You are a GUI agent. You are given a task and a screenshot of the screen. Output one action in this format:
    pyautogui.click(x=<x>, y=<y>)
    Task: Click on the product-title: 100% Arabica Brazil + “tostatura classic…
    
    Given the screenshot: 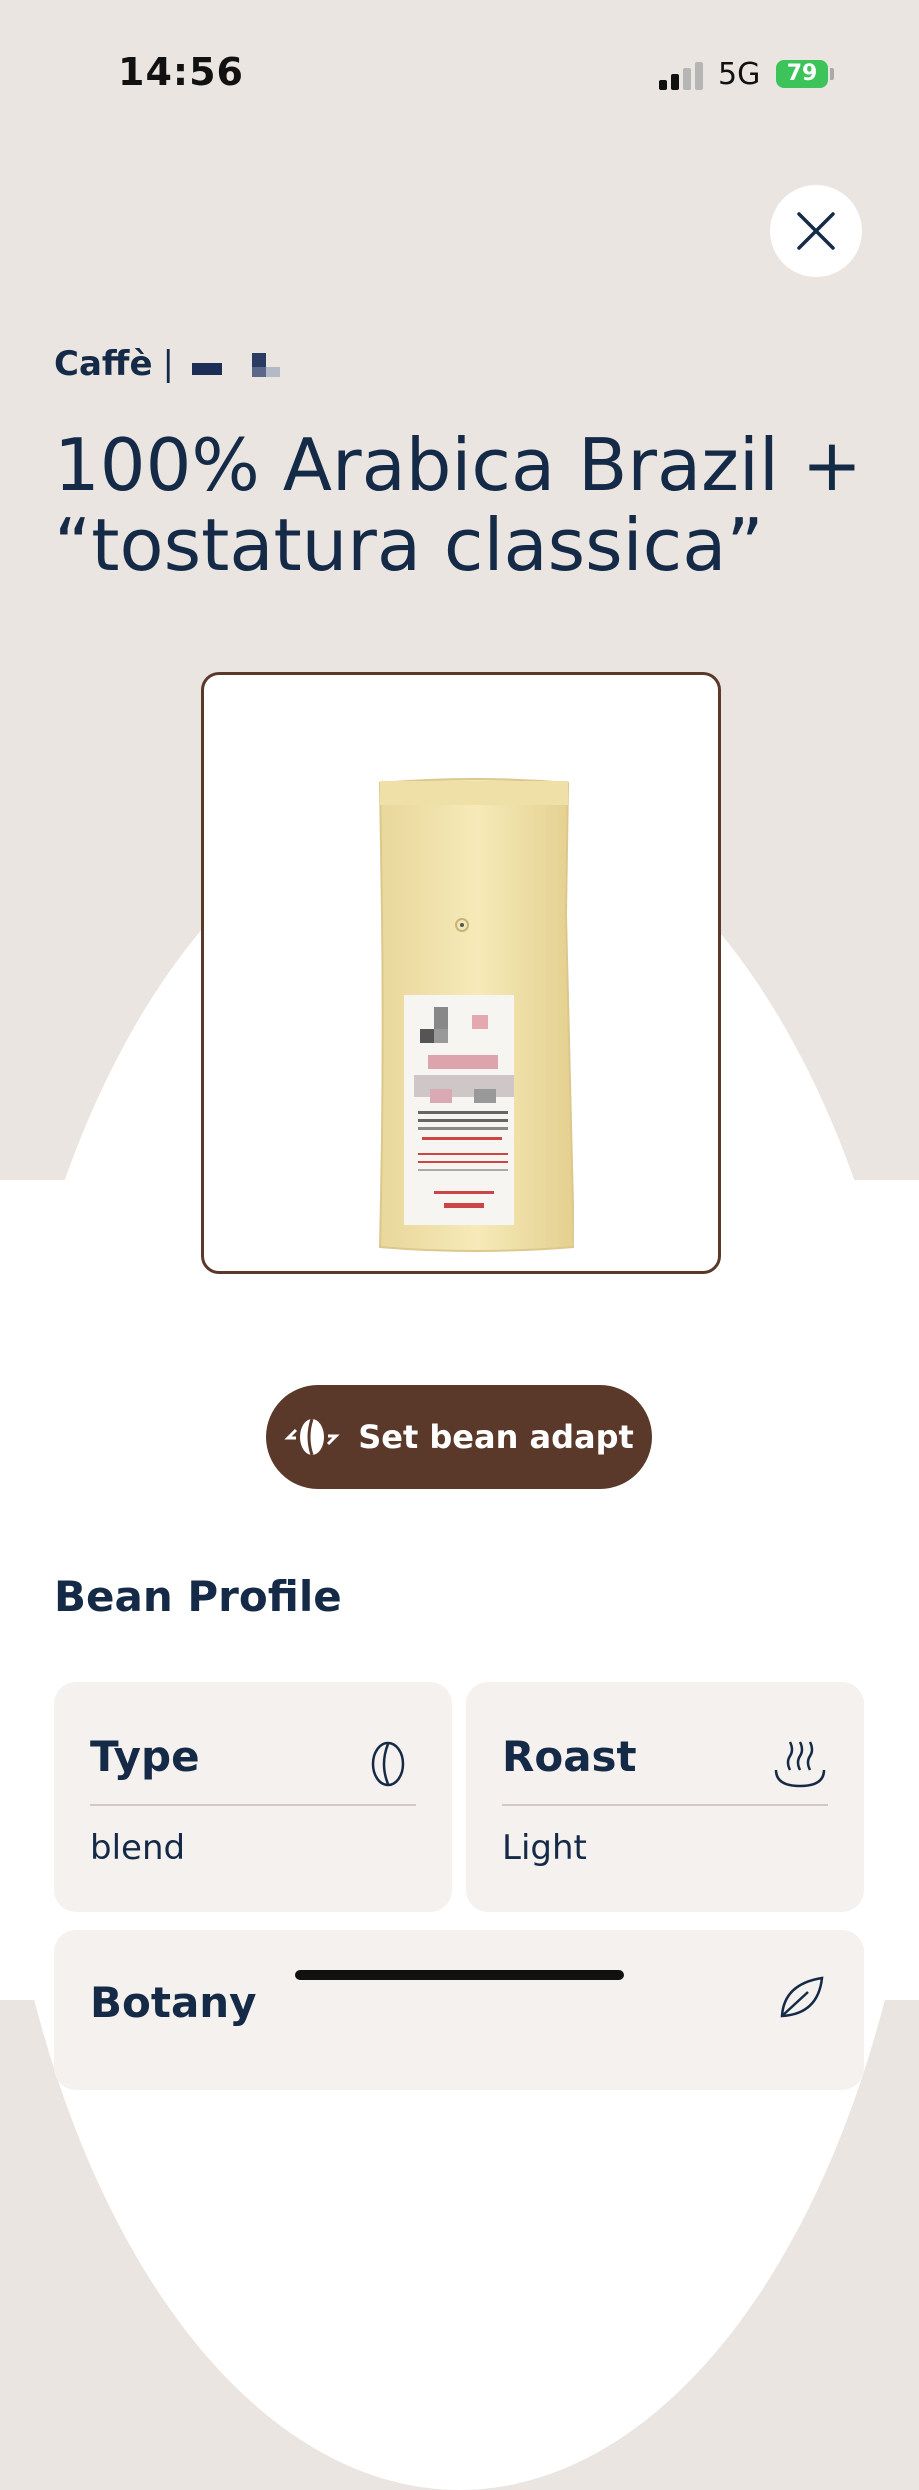 What is the action you would take?
    pyautogui.click(x=458, y=505)
    